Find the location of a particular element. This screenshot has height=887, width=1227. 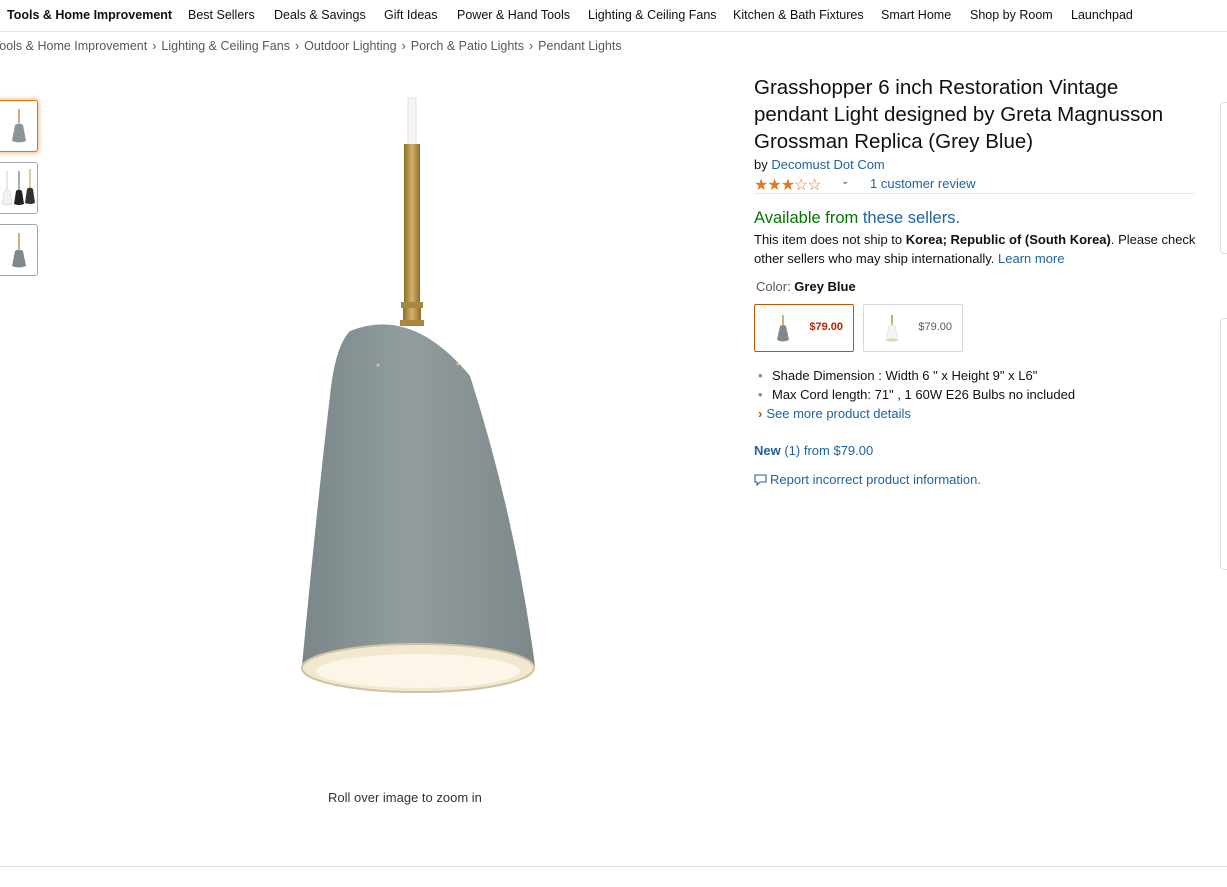

offers-new-label: New is located at coordinates (767, 450).